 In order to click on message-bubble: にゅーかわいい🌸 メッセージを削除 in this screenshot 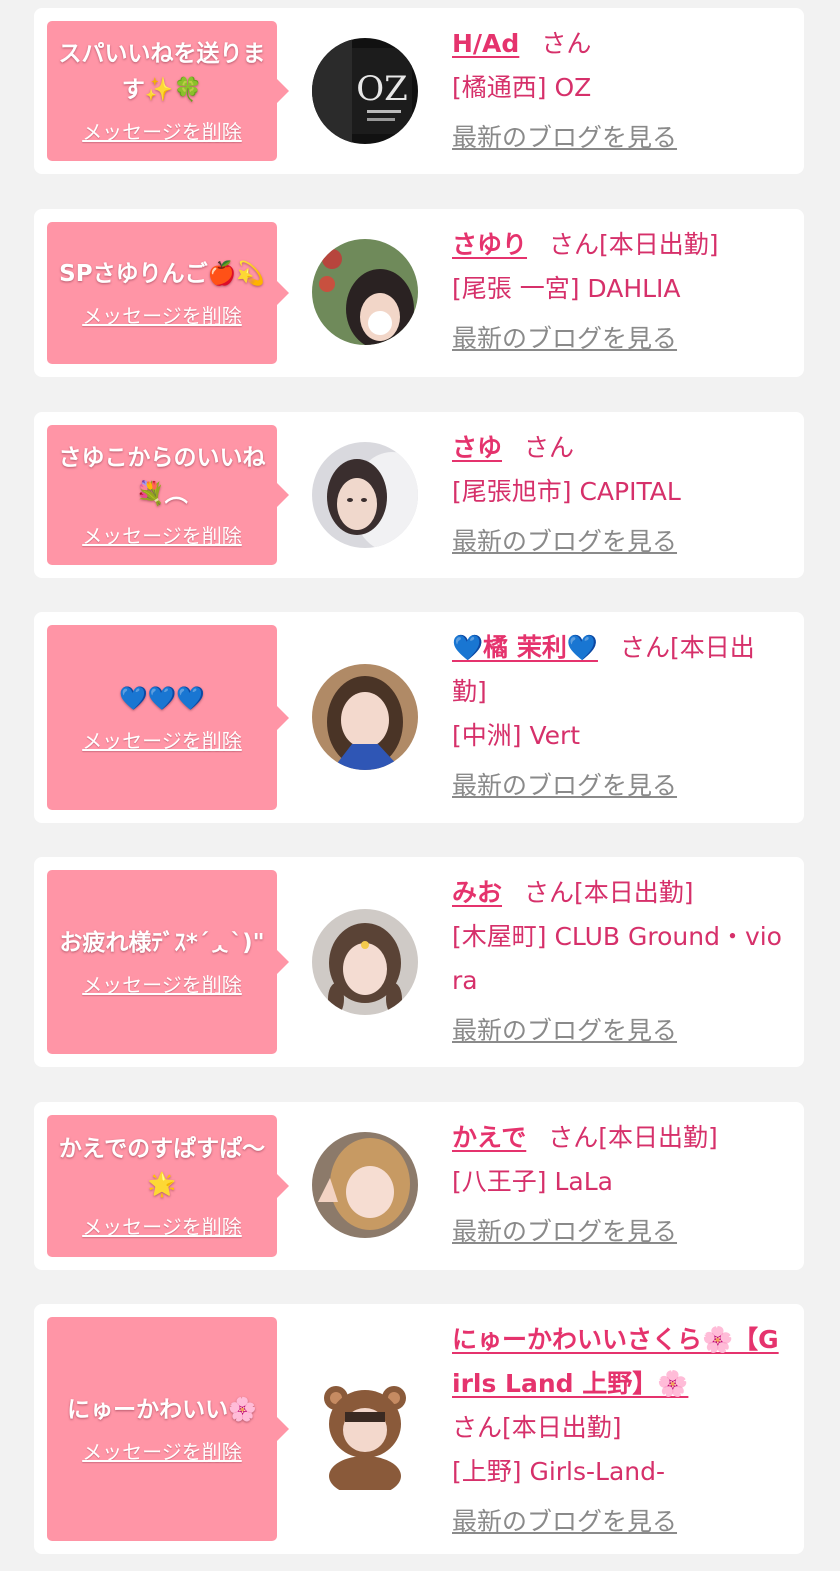, I will do `click(168, 1429)`.